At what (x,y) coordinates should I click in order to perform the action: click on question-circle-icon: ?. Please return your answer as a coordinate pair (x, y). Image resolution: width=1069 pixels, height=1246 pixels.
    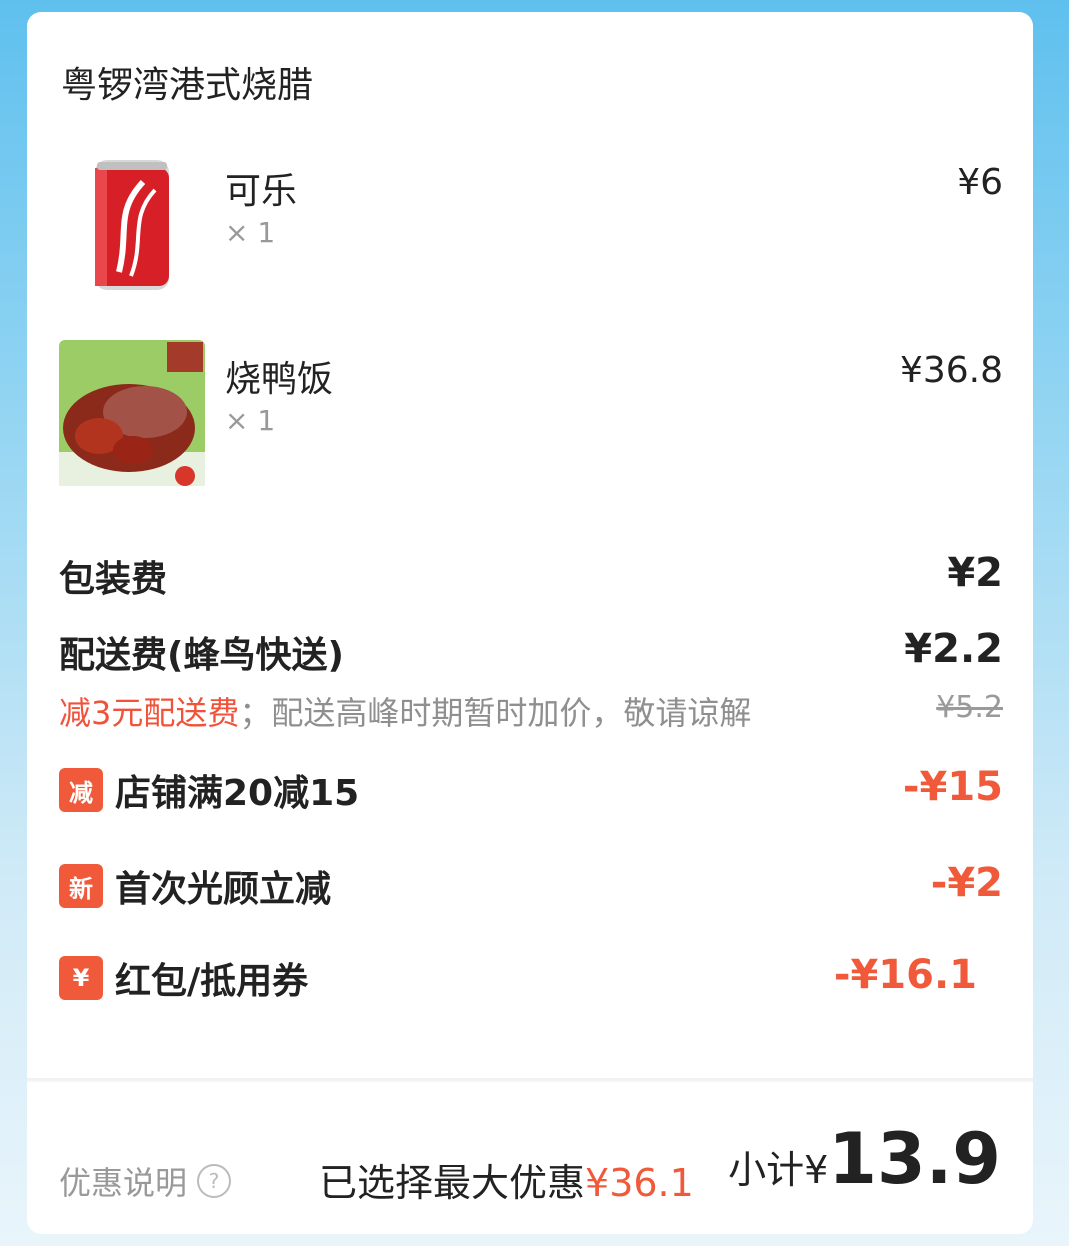
    Looking at the image, I should click on (214, 1181).